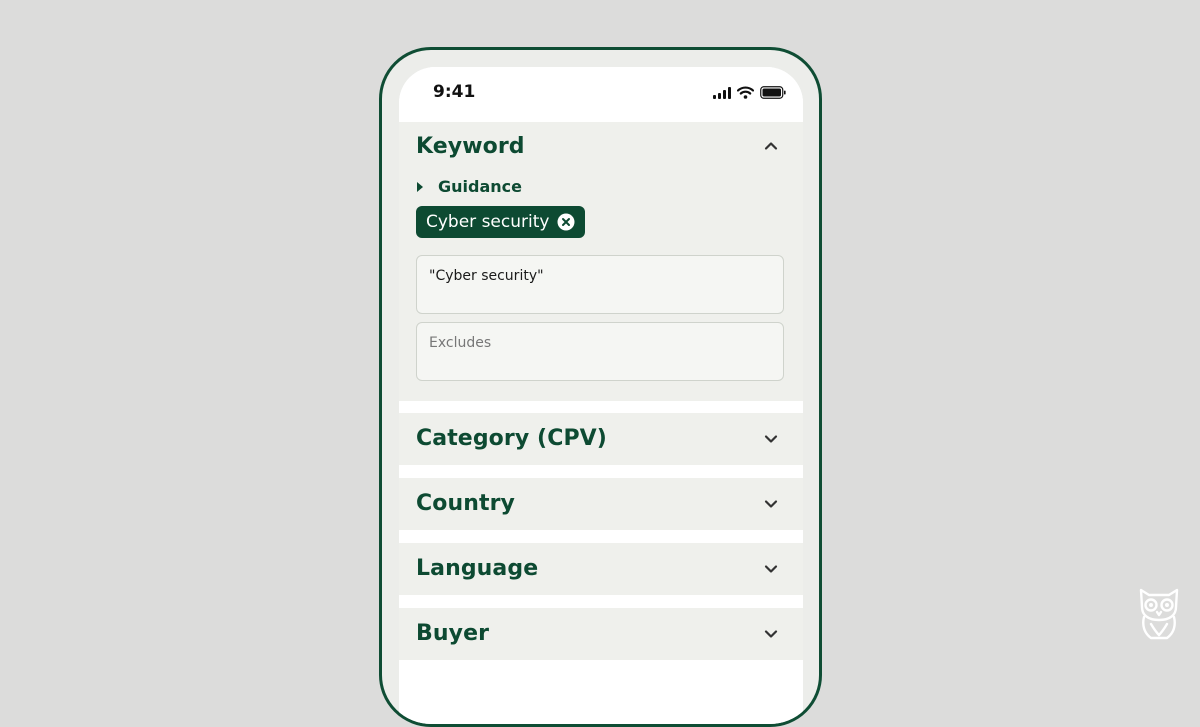 Image resolution: width=1200 pixels, height=727 pixels. I want to click on section-category-cpv: Category (CPV), so click(601, 439).